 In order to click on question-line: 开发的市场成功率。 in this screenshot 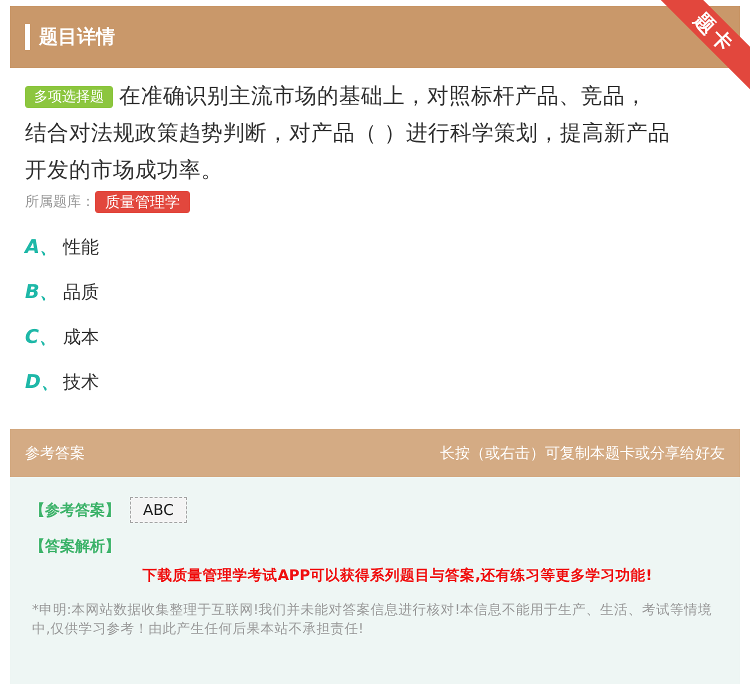, I will do `click(124, 171)`.